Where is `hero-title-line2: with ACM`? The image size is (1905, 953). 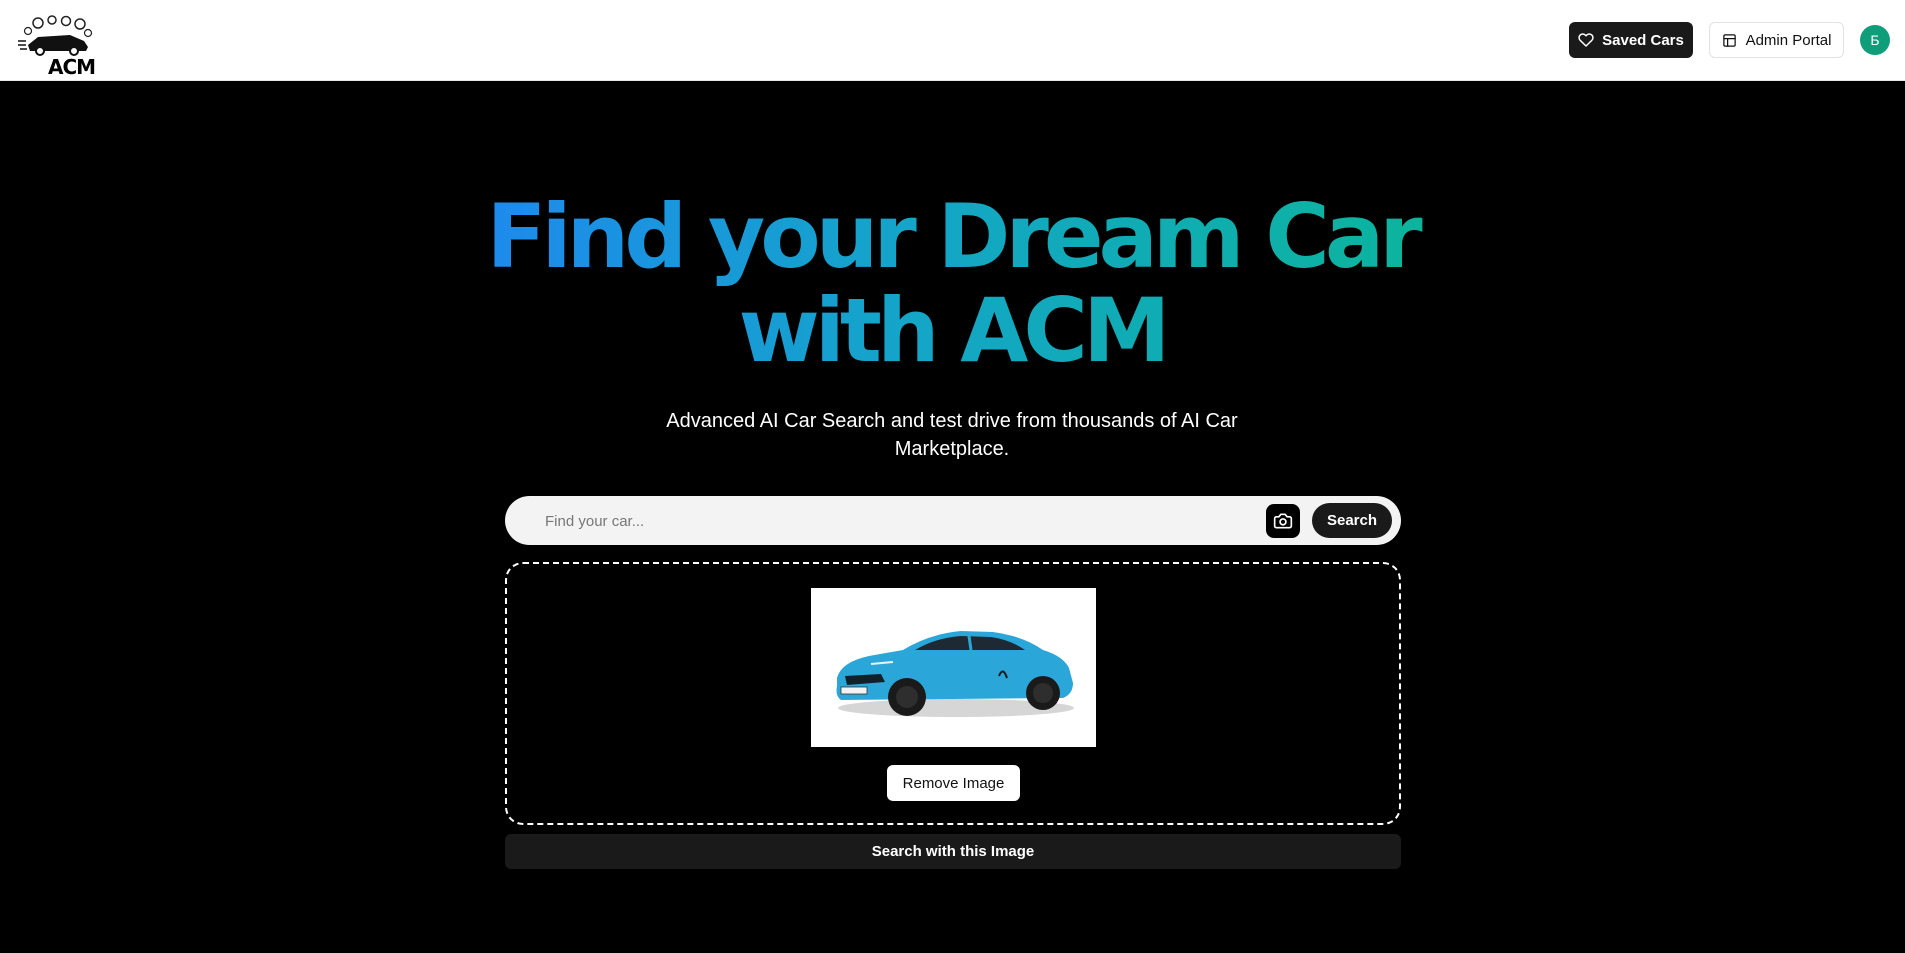 hero-title-line2: with ACM is located at coordinates (952, 330).